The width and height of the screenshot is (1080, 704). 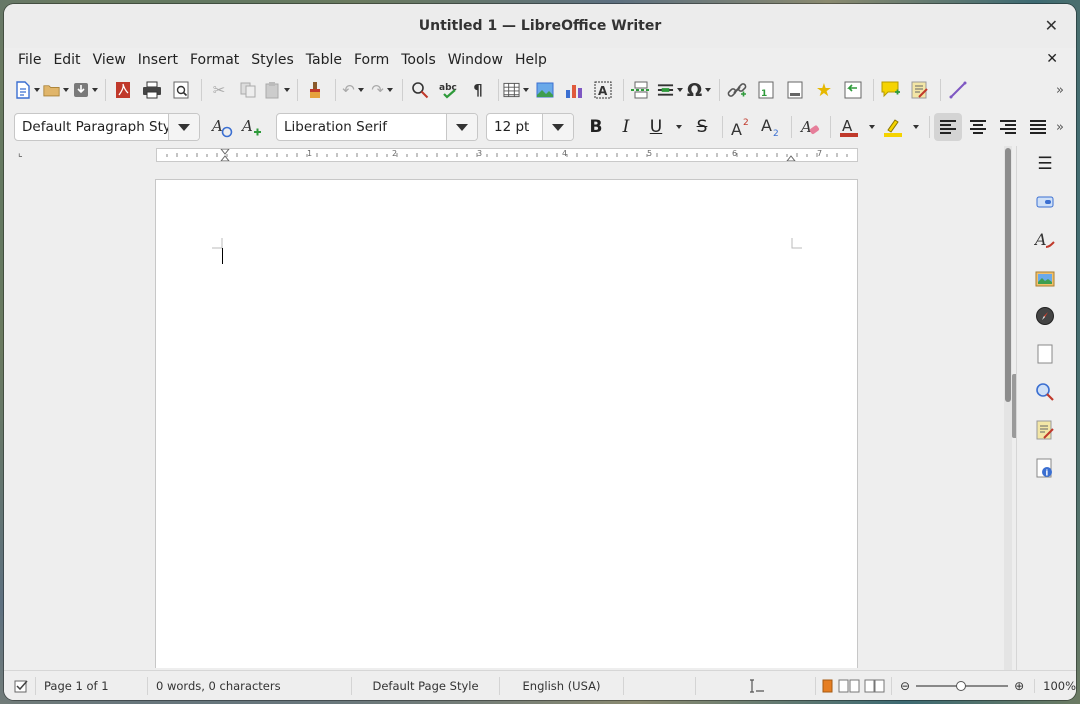 I want to click on italic-button: I, so click(x=626, y=127).